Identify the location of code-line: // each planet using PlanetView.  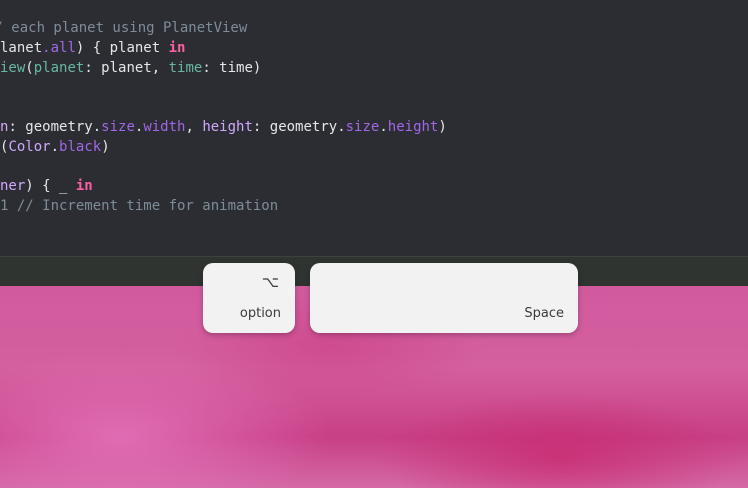
(123, 28).